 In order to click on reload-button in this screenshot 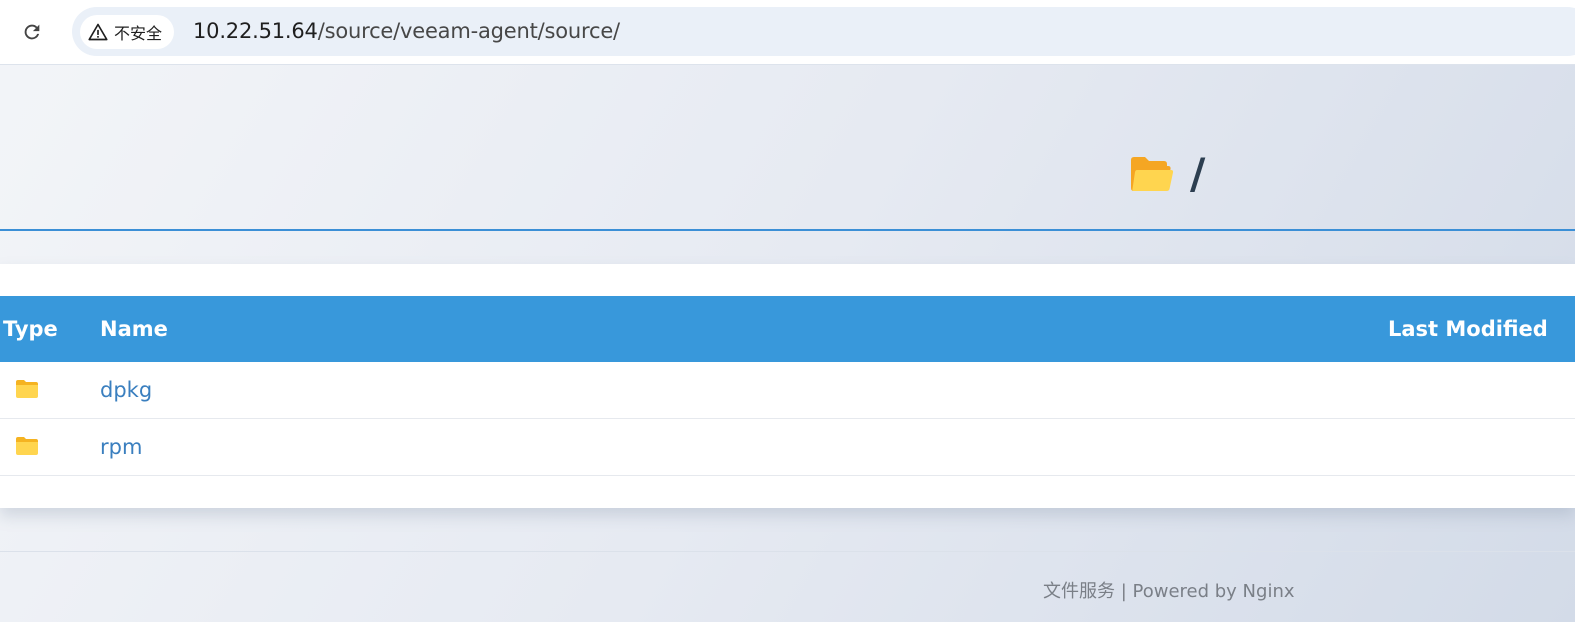, I will do `click(32, 32)`.